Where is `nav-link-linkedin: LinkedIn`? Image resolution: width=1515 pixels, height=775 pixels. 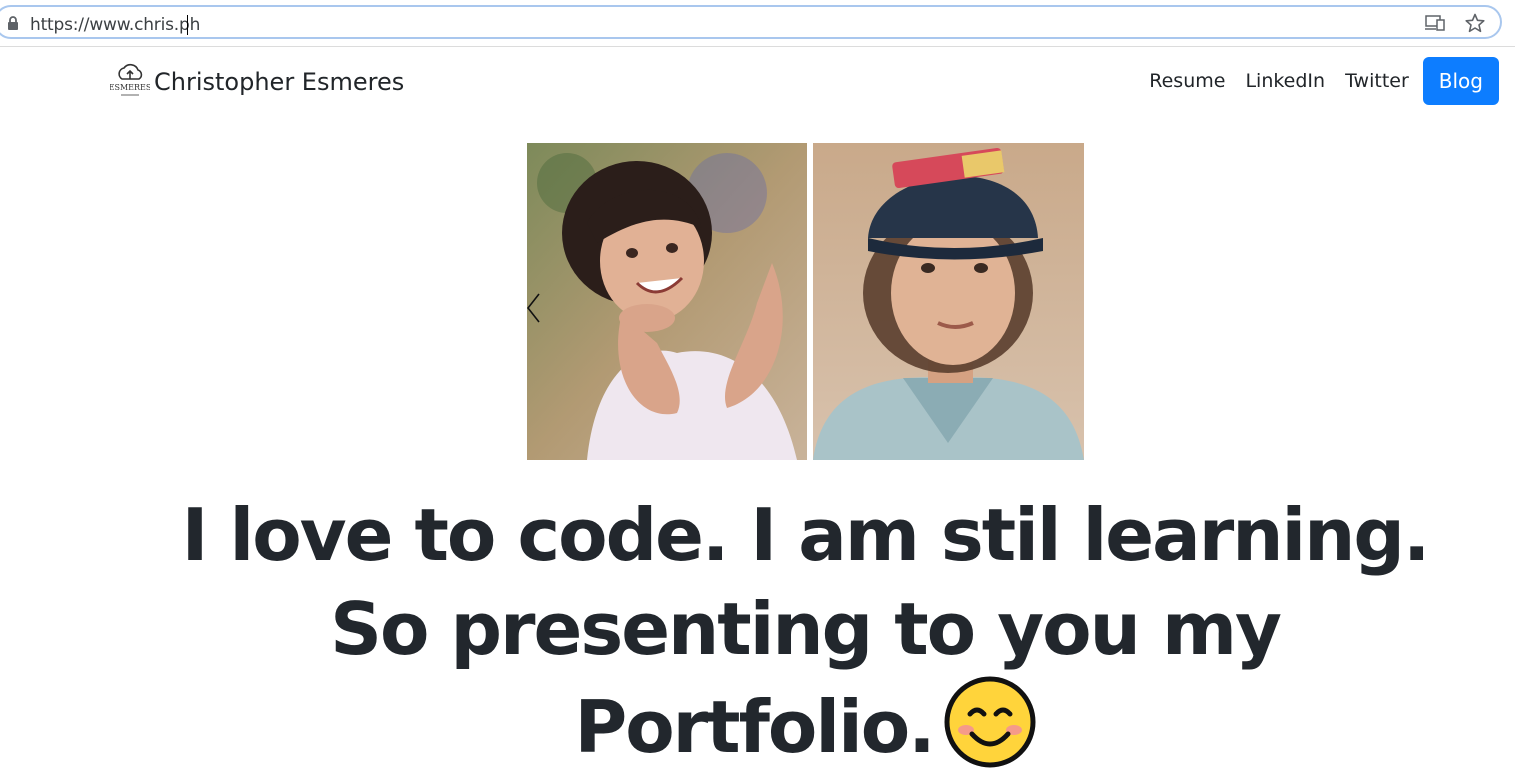 nav-link-linkedin: LinkedIn is located at coordinates (1285, 81).